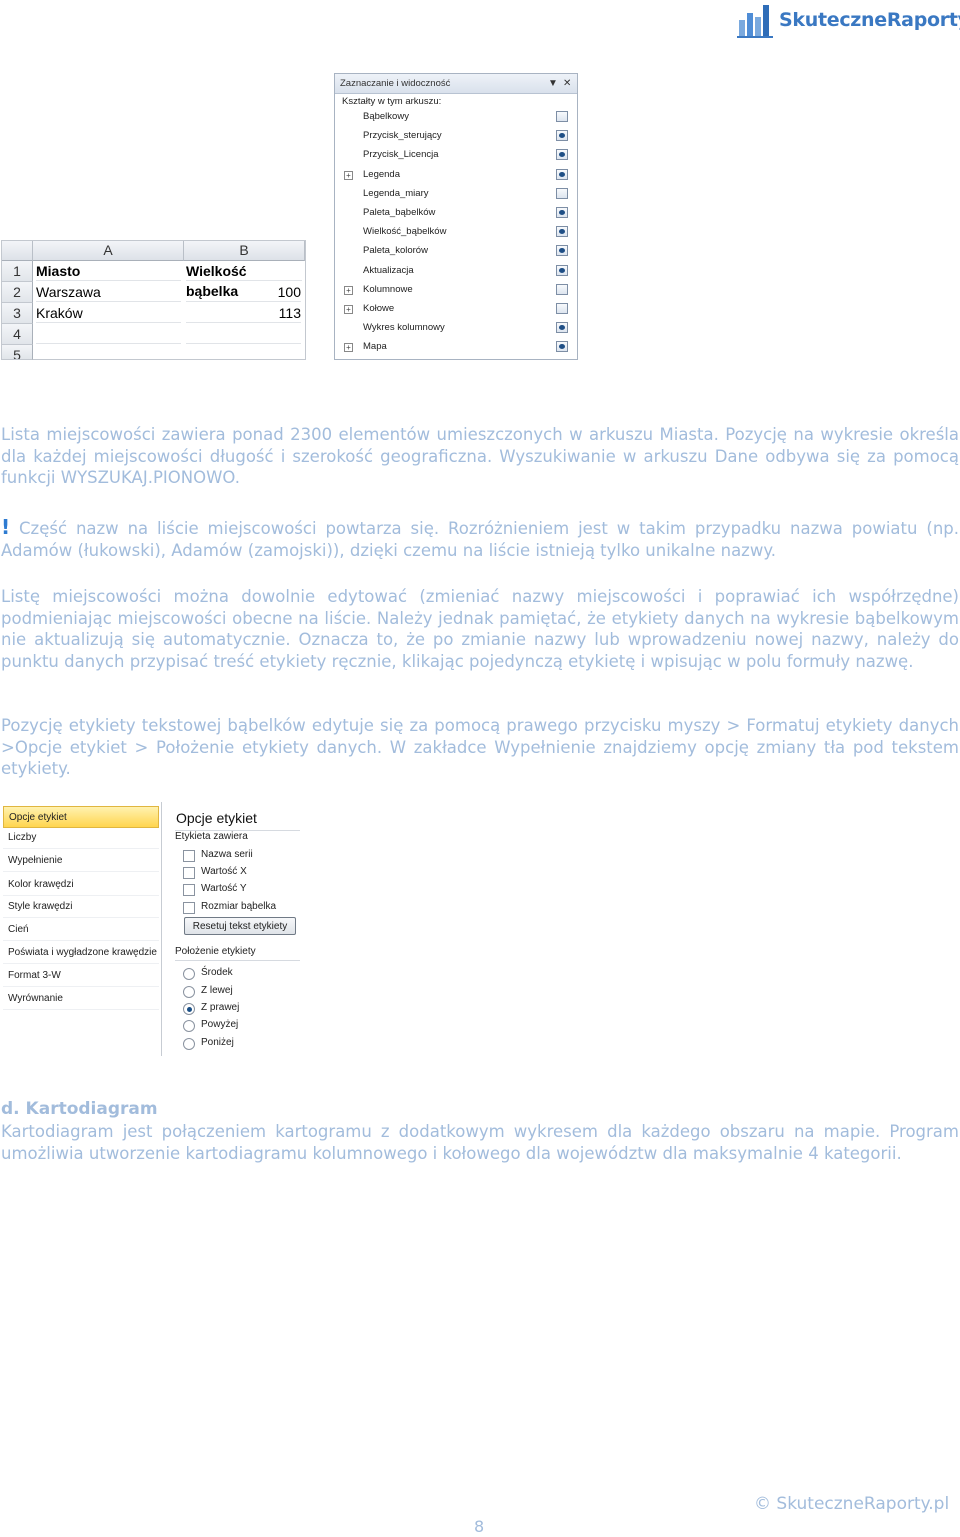 This screenshot has height=1537, width=960. What do you see at coordinates (108, 313) in the screenshot?
I see `cell-a3: Kraków` at bounding box center [108, 313].